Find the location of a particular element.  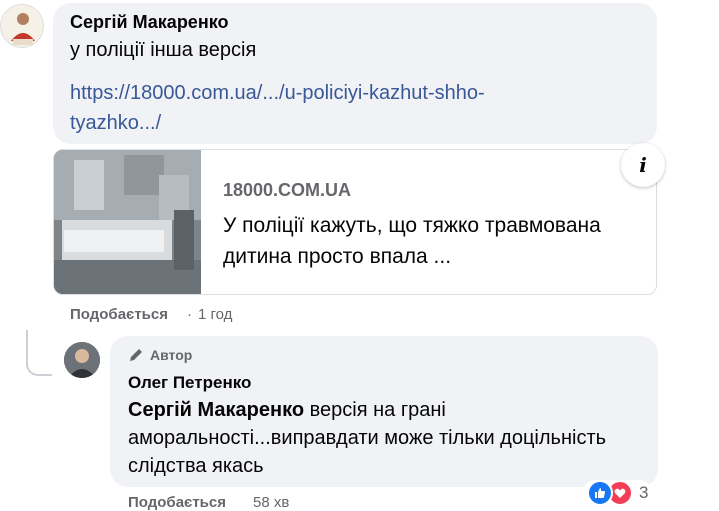

reply-avatar is located at coordinates (82, 360).